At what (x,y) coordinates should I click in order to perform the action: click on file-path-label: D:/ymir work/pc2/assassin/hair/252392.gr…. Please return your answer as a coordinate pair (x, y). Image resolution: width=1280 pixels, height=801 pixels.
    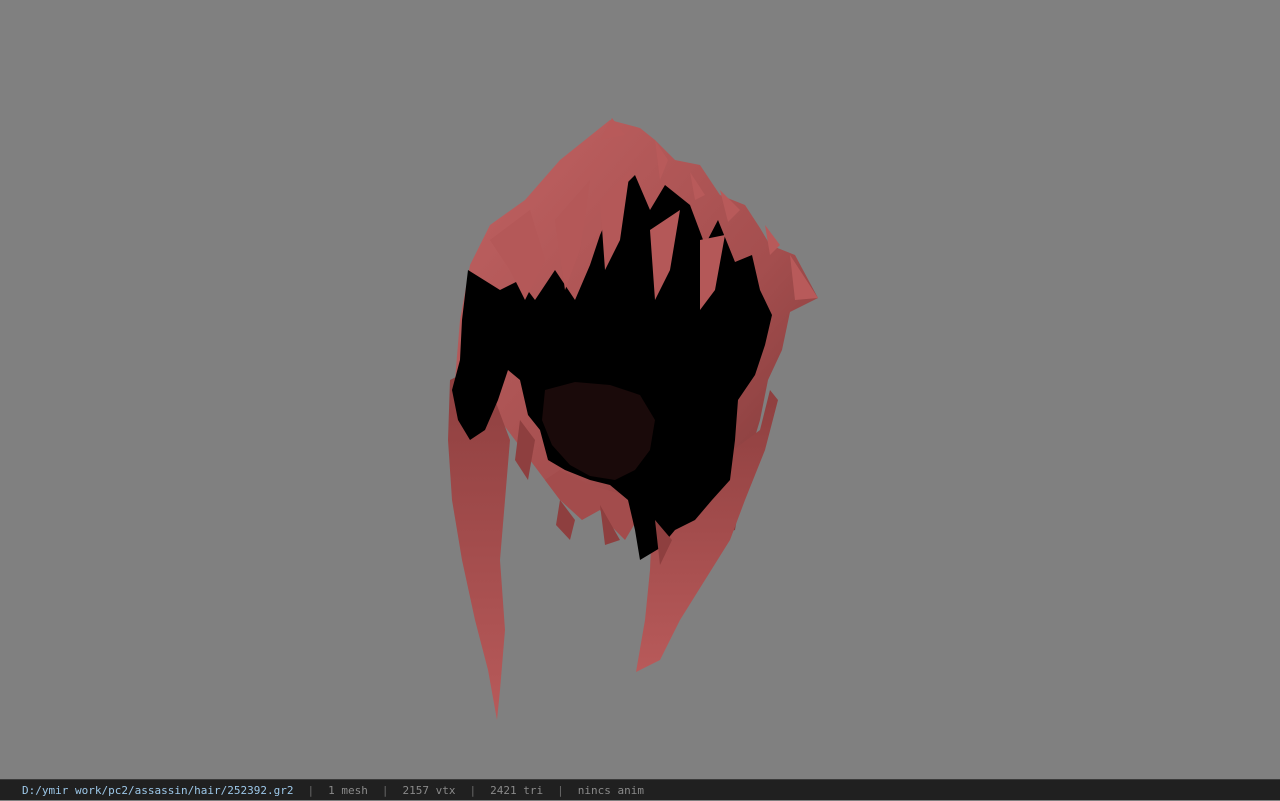
    Looking at the image, I should click on (158, 790).